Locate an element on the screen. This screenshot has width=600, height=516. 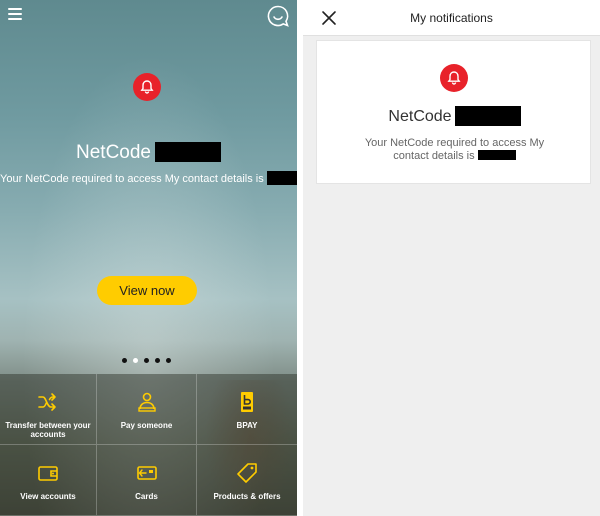
tile-label: BPAY is located at coordinates (247, 425).